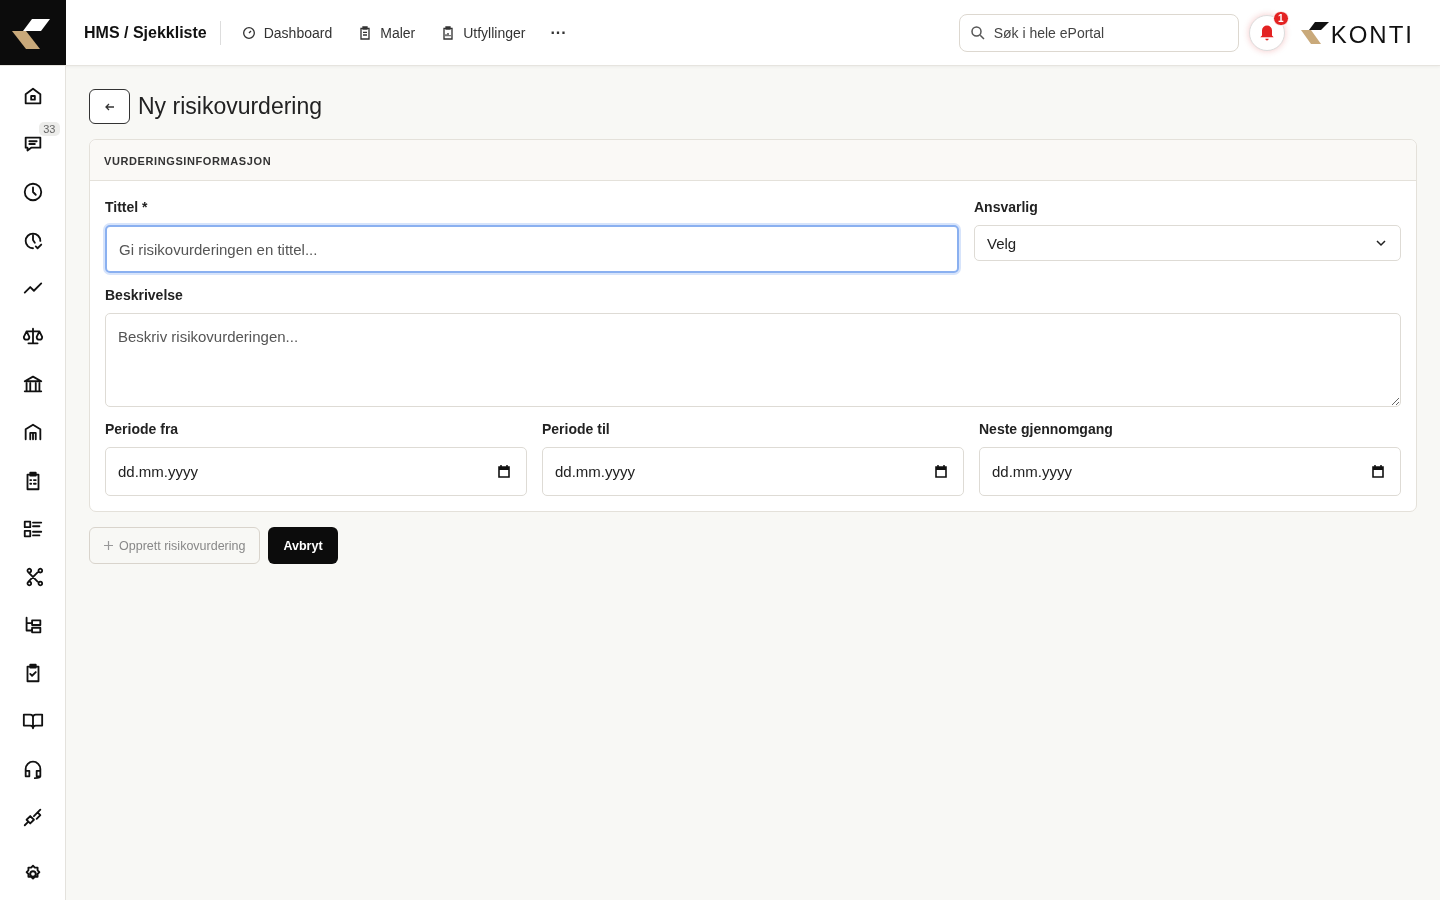 The height and width of the screenshot is (900, 1440). I want to click on plus-icon, so click(108, 545).